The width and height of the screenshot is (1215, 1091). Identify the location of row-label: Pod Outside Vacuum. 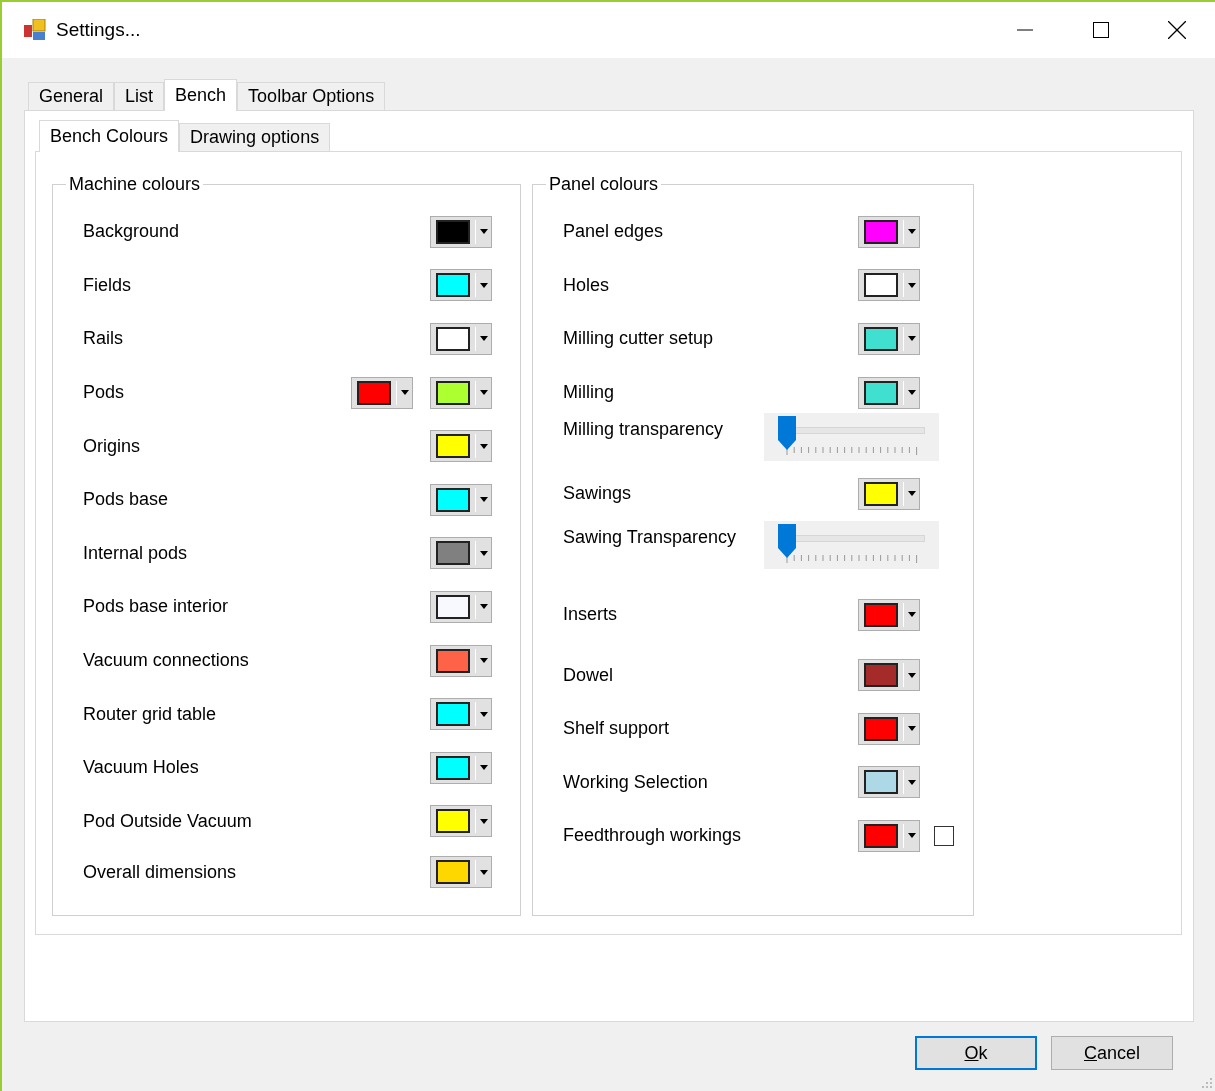
(168, 821).